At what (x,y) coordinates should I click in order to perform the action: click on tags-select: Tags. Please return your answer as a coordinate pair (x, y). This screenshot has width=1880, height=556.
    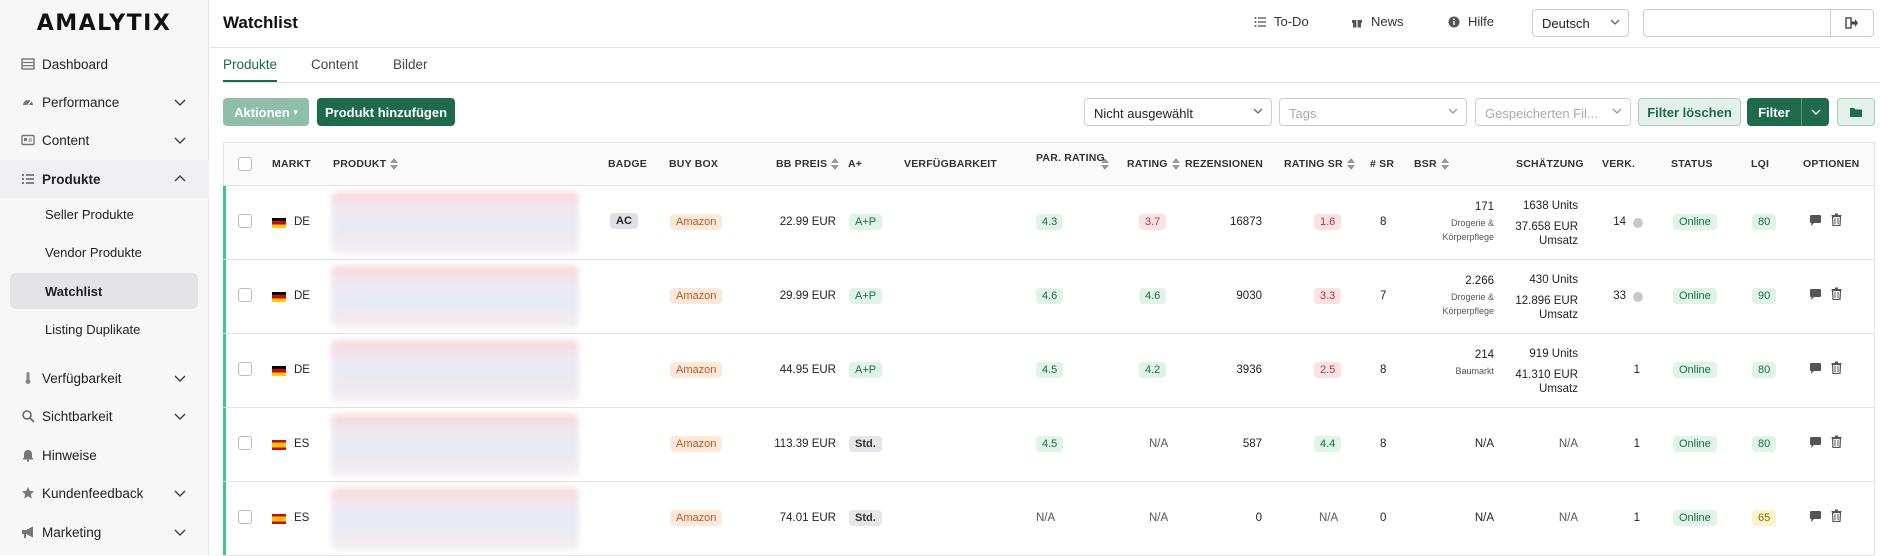
    Looking at the image, I should click on (1373, 112).